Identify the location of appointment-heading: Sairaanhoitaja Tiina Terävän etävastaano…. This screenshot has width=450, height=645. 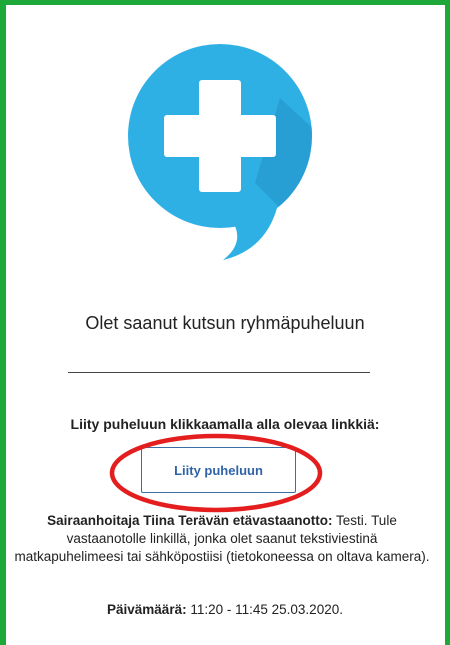
(190, 520).